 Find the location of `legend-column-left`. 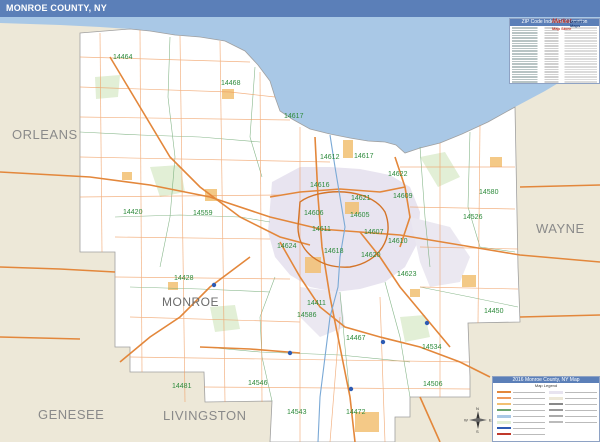

legend-column-left is located at coordinates (521, 414).